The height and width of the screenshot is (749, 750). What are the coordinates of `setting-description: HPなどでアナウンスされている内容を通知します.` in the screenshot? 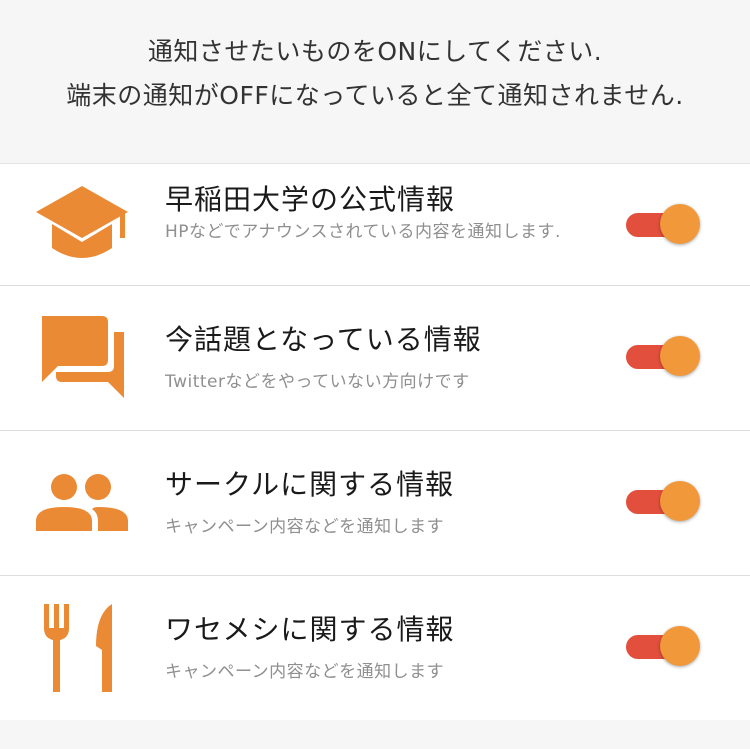 It's located at (363, 232).